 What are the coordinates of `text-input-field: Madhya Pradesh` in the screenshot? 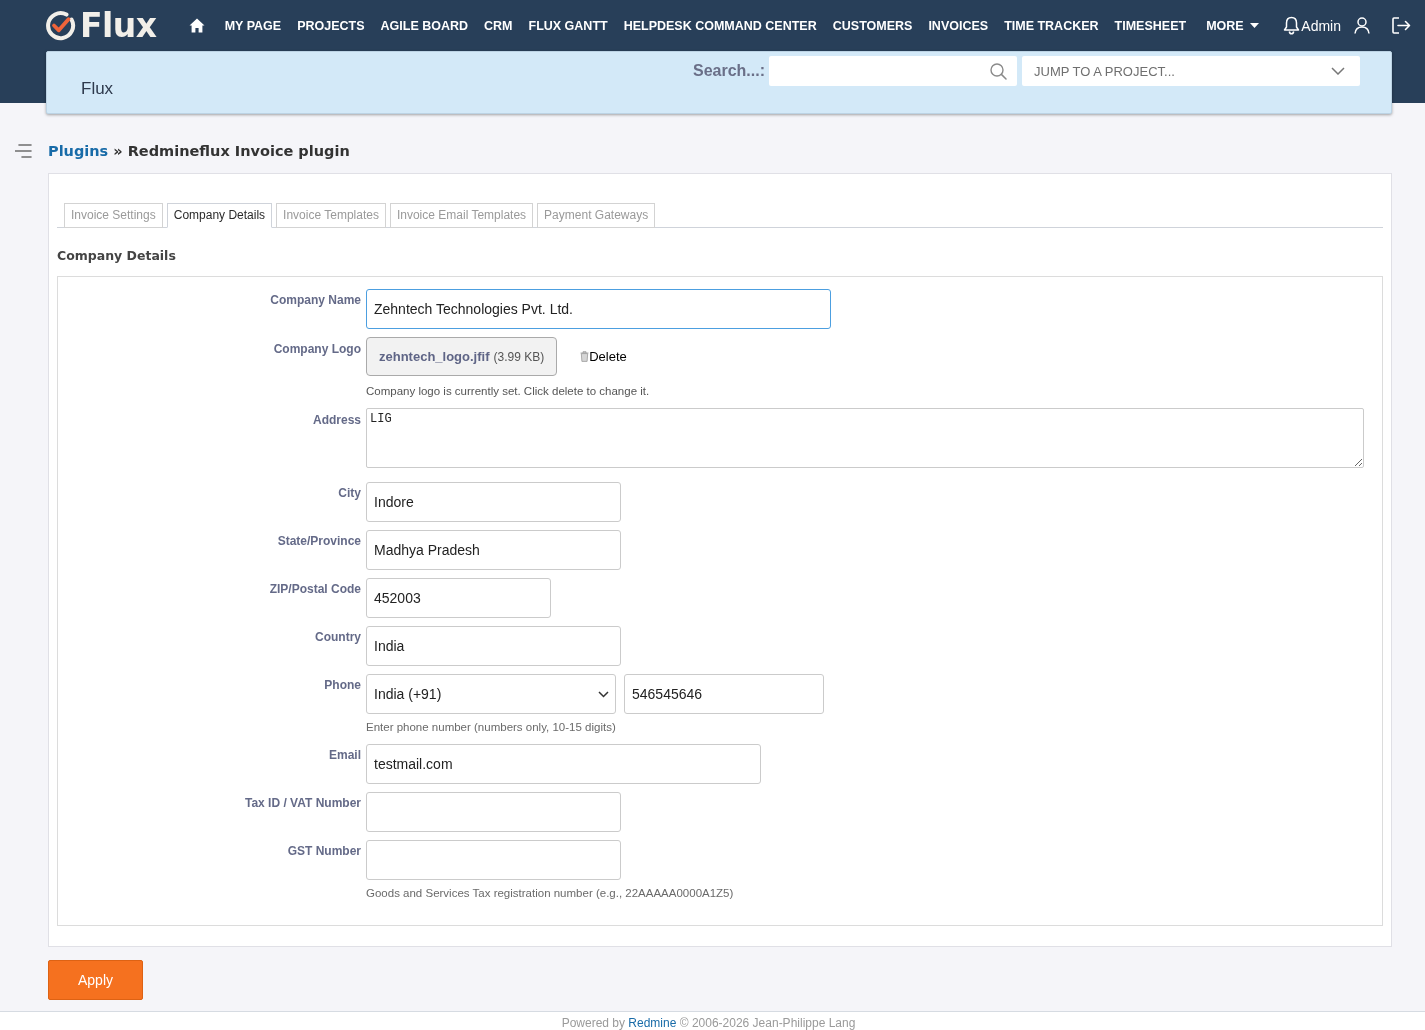 It's located at (493, 550).